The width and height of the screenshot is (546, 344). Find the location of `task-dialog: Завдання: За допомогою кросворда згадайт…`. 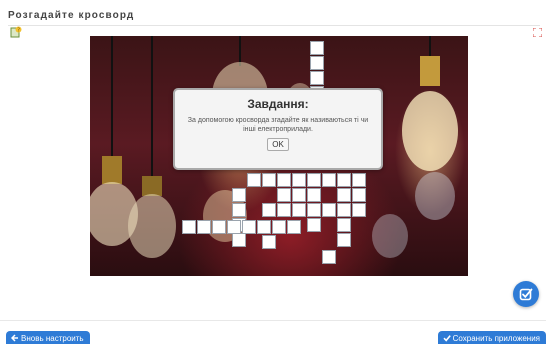

task-dialog: Завдання: За допомогою кросворда згадайт… is located at coordinates (278, 129).